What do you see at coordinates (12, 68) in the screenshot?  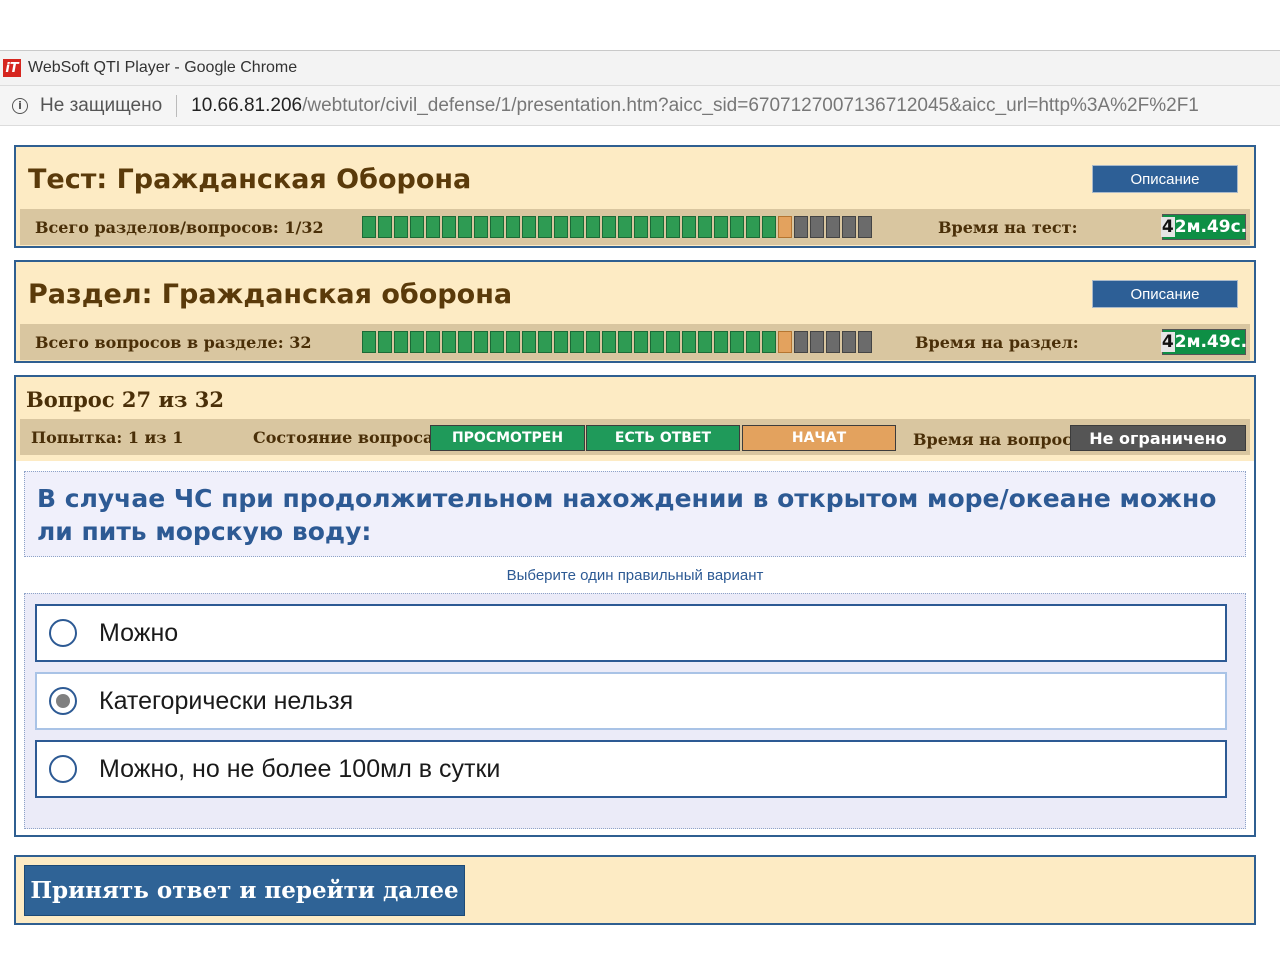 I see `websoft-logo-icon: iT` at bounding box center [12, 68].